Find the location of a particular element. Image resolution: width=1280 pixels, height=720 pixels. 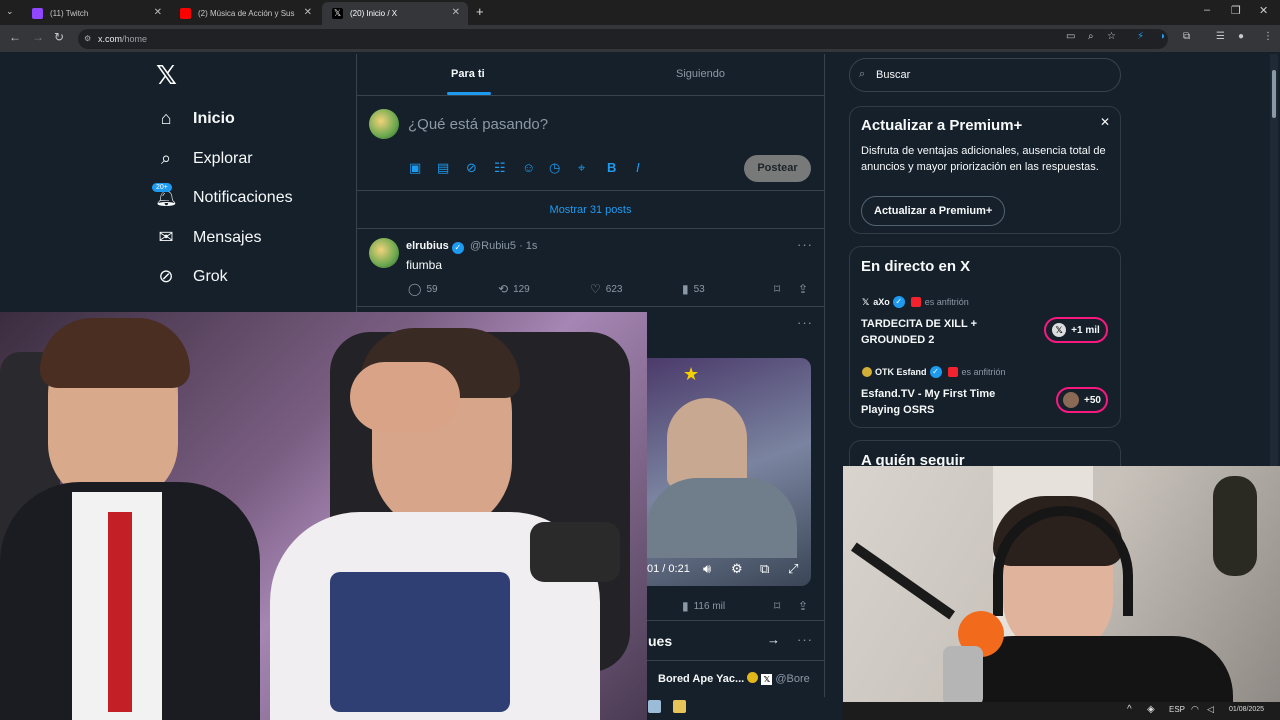

tab-youtube: (2) Música de Acción y Sus ✕ is located at coordinates (245, 13).